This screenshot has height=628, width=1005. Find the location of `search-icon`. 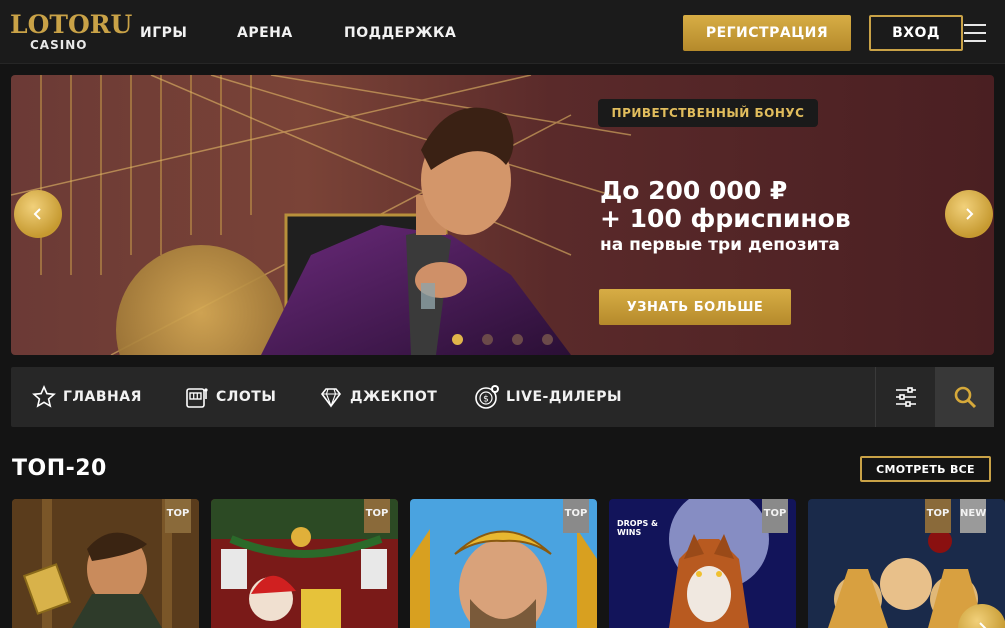

search-icon is located at coordinates (965, 397).